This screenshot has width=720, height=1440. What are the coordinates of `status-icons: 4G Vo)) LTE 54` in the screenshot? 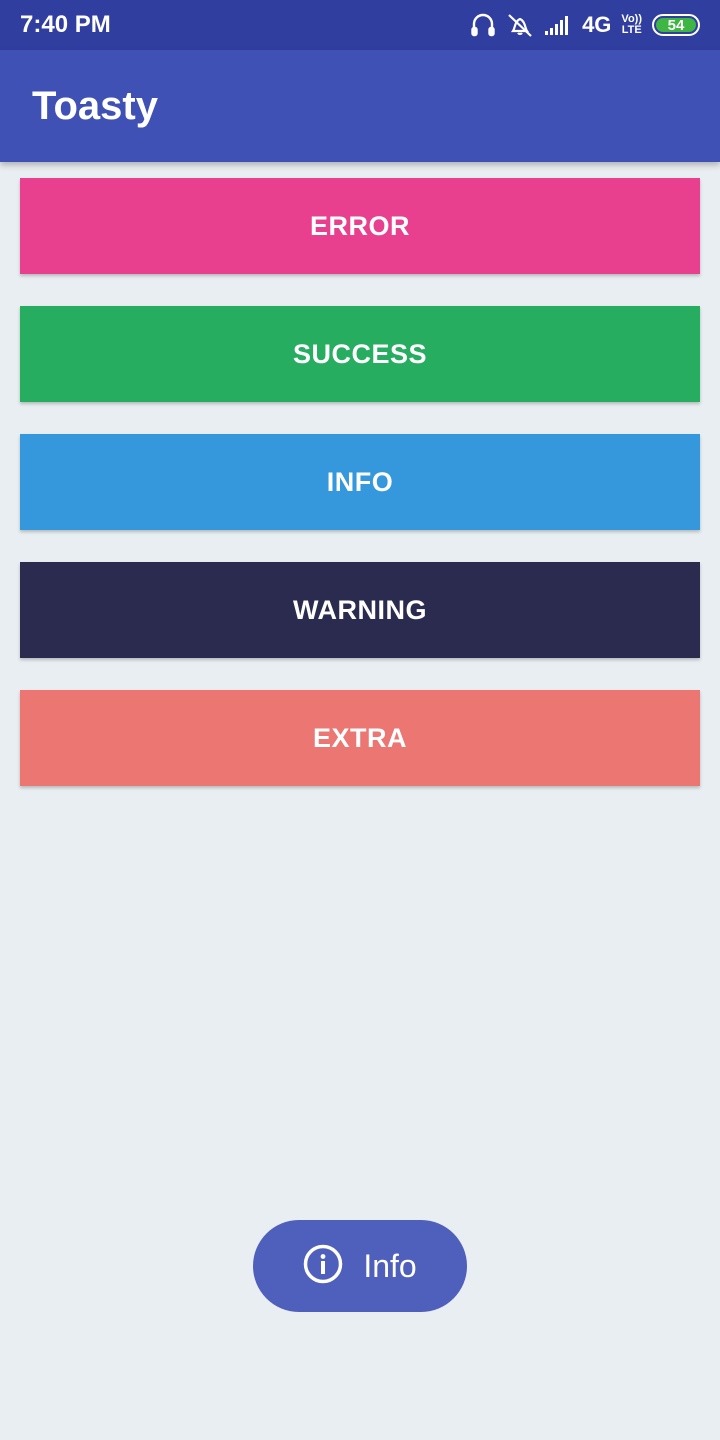 It's located at (585, 25).